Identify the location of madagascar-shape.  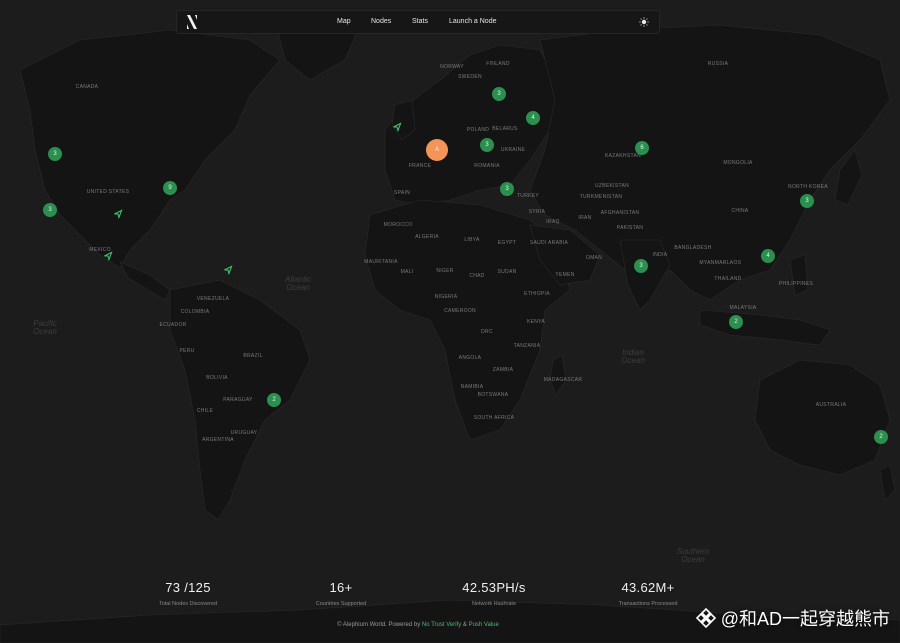
(558, 375).